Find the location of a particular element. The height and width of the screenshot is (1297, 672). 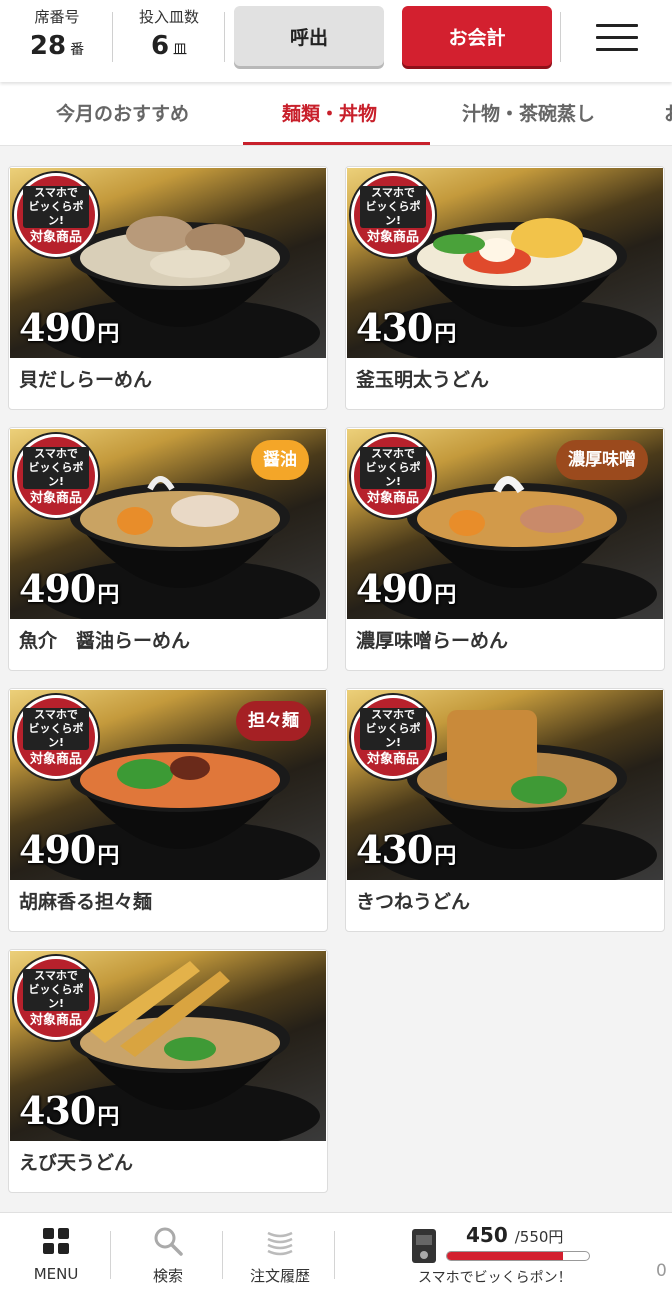

item-name: きつねうどん is located at coordinates (413, 902).